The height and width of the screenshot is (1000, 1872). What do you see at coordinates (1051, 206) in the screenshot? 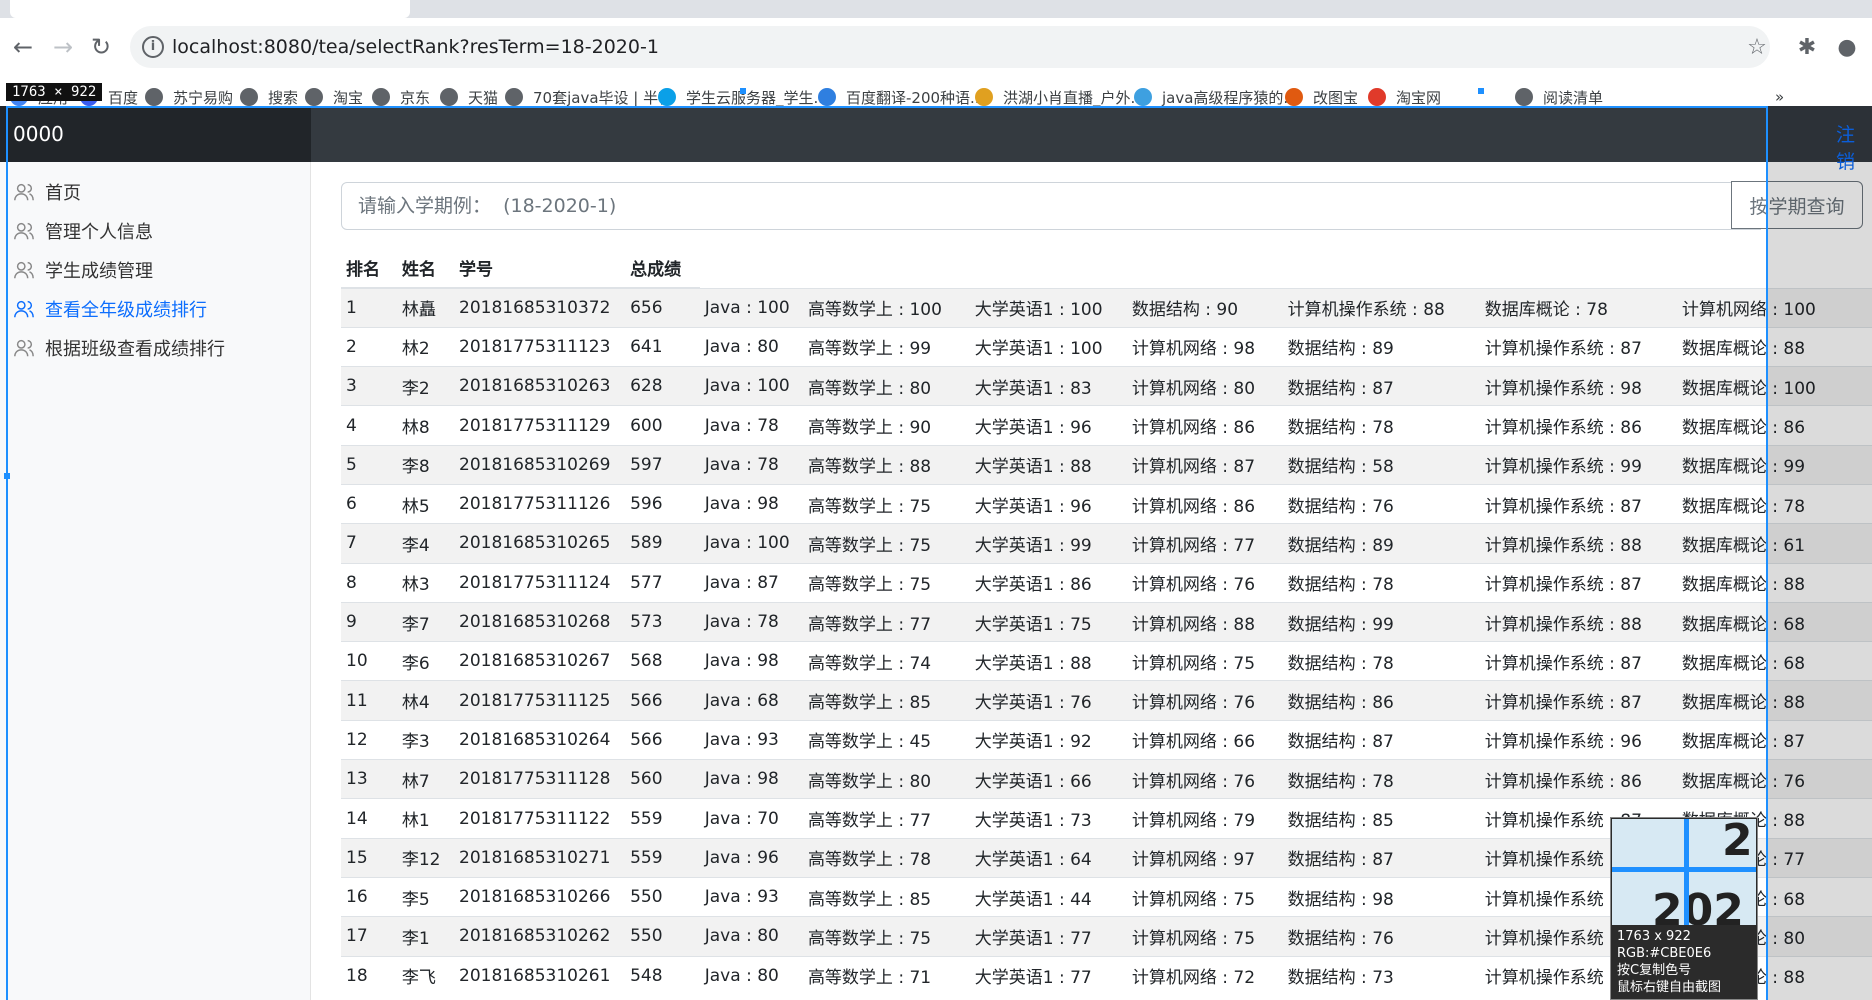
I see `term-search-input` at bounding box center [1051, 206].